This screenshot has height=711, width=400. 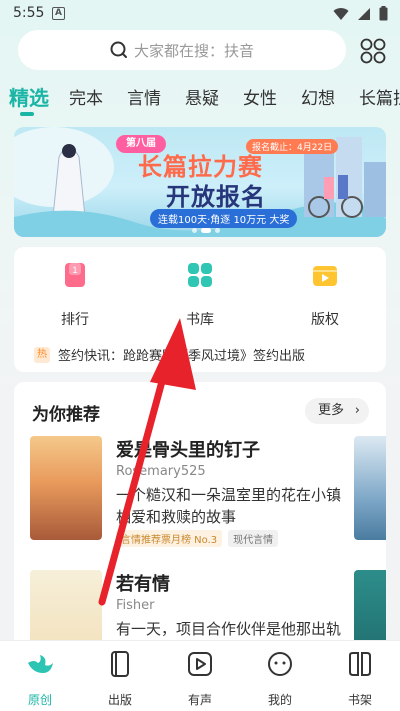 I want to click on banner-subtitle: 连载100天·角逐 10万元 大奖, so click(x=224, y=218).